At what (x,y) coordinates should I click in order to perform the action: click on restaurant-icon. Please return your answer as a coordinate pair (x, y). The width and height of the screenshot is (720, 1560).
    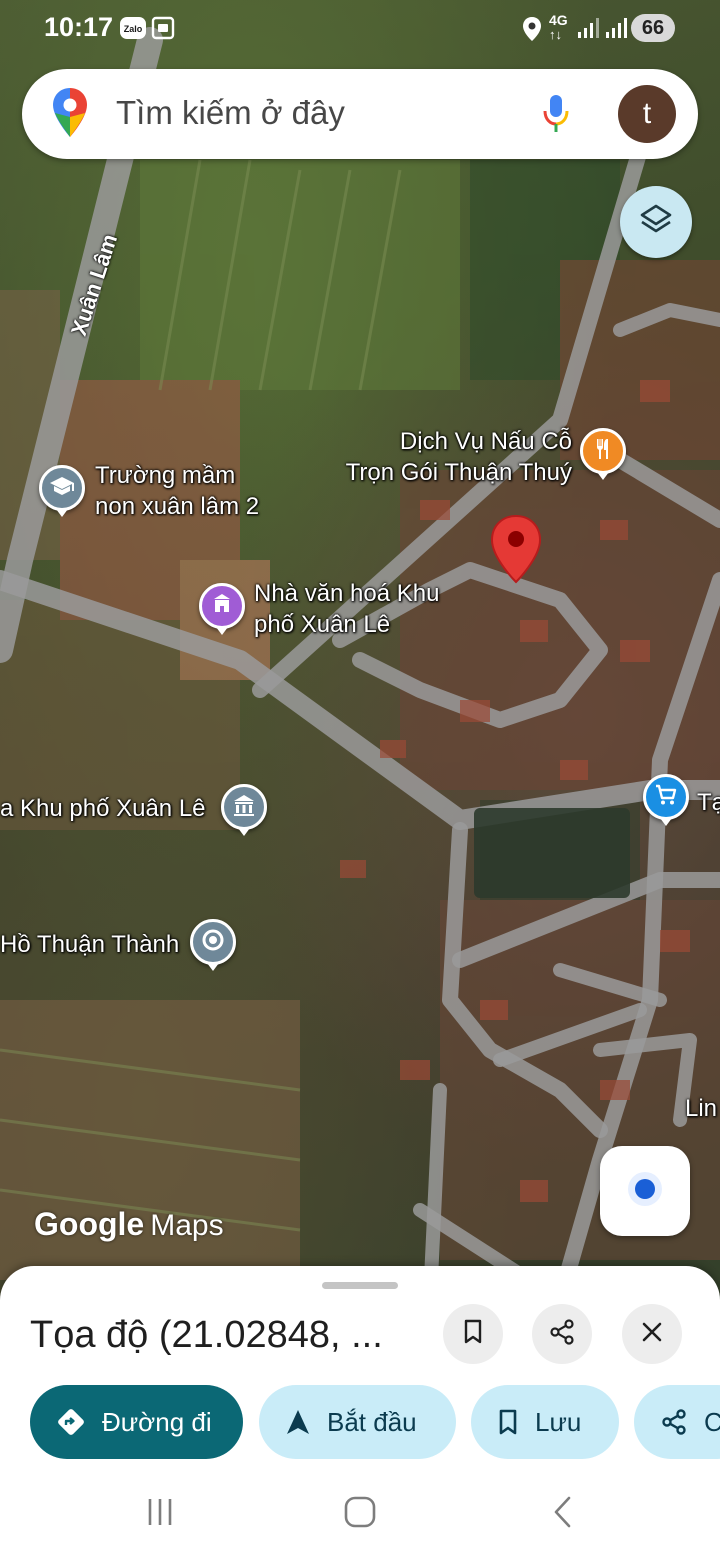
    Looking at the image, I should click on (603, 451).